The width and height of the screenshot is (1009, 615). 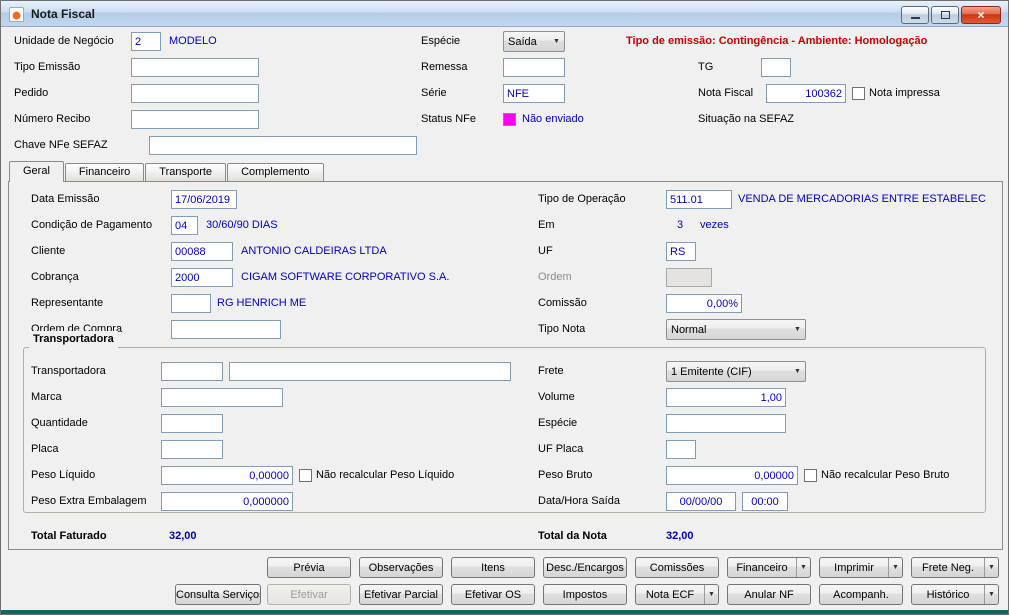 I want to click on representante-desc: RG HENRICH ME, so click(x=262, y=303).